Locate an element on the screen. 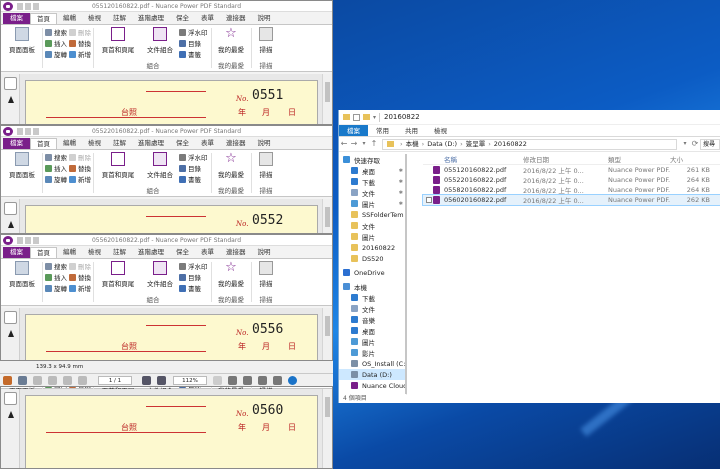 The width and height of the screenshot is (720, 469). page-number-input: 1 / 1 is located at coordinates (115, 380).